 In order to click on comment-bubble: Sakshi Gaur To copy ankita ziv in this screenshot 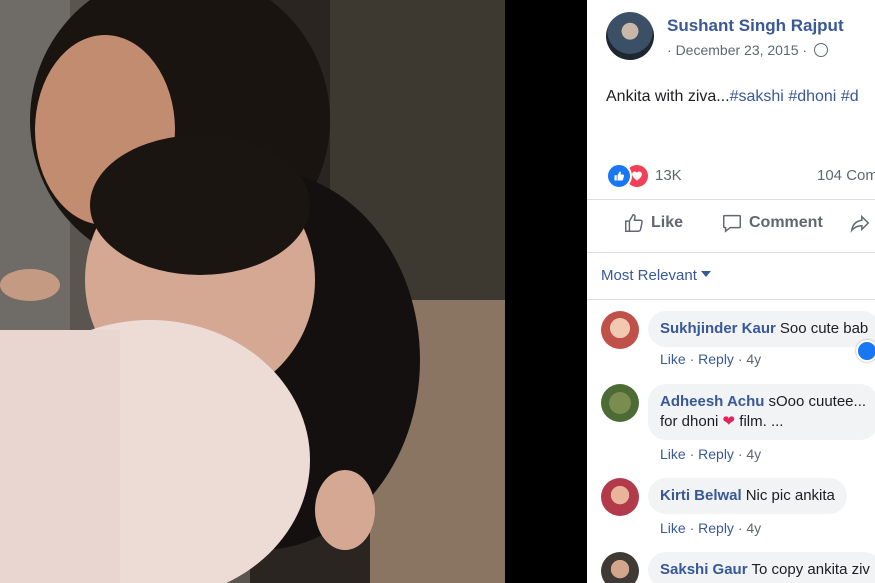, I will do `click(761, 567)`.